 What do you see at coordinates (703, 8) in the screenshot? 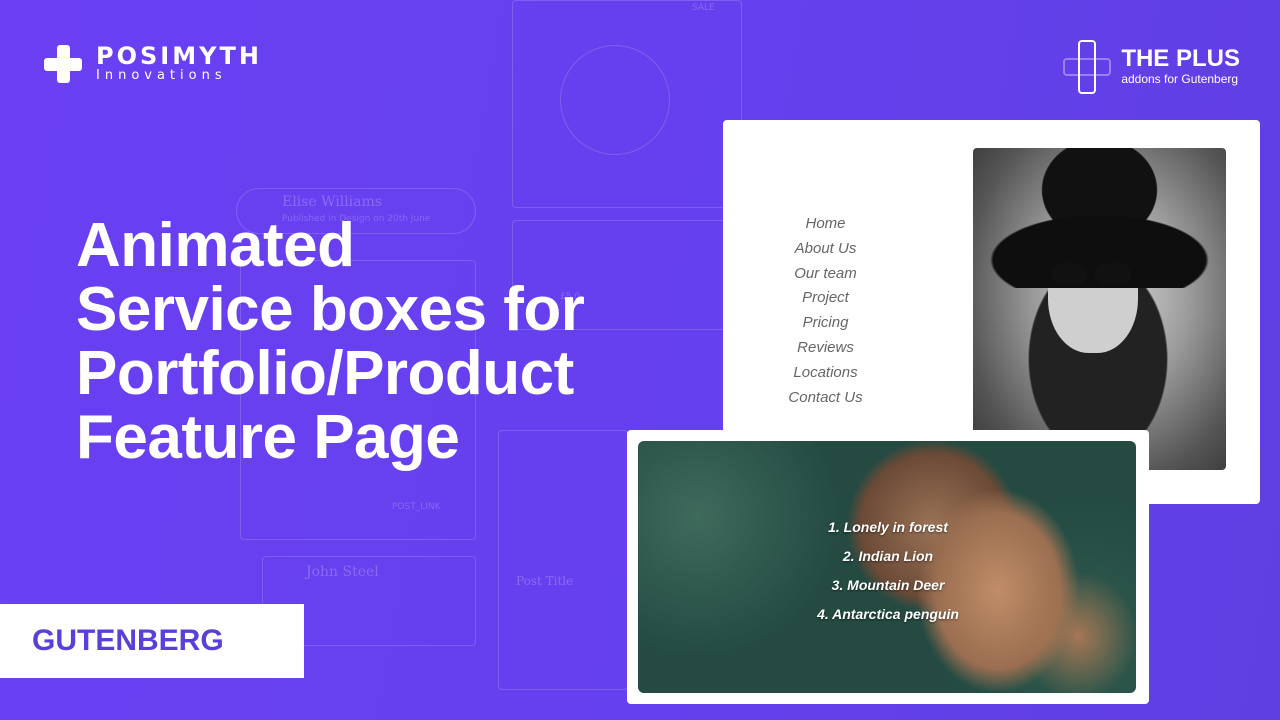
I see `wireframe-sale: SALE` at bounding box center [703, 8].